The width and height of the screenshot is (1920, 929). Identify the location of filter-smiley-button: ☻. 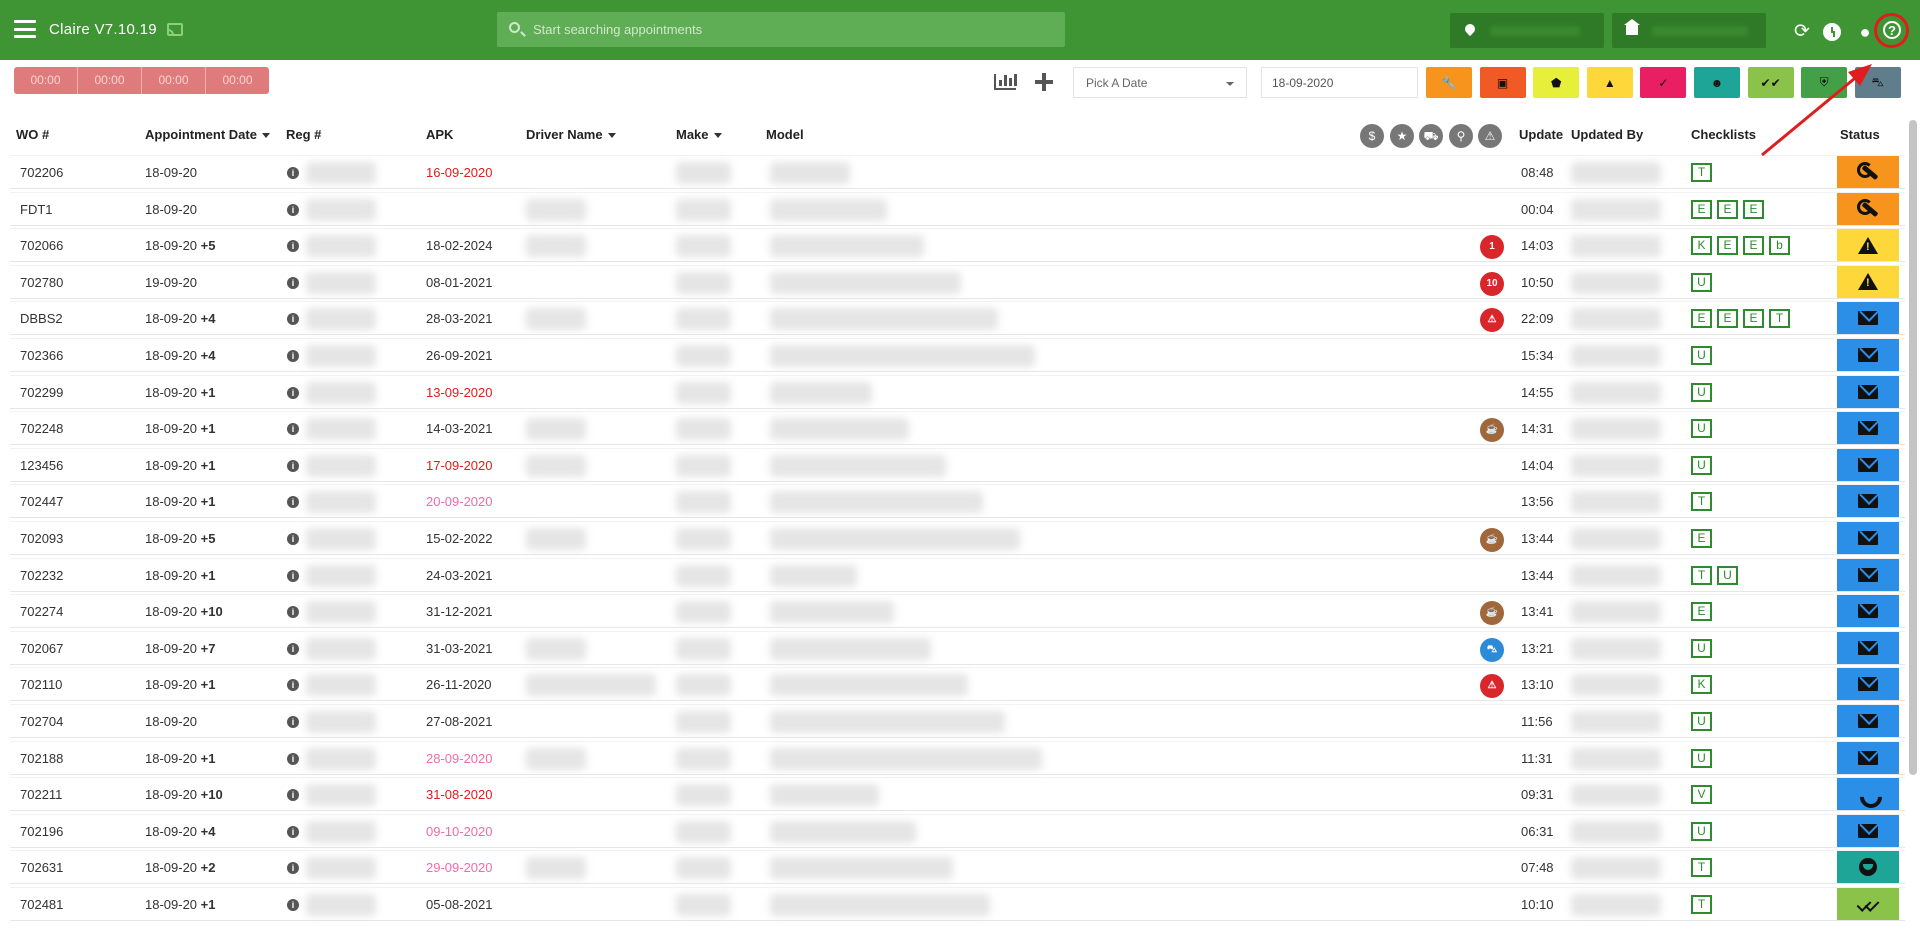
(1717, 82).